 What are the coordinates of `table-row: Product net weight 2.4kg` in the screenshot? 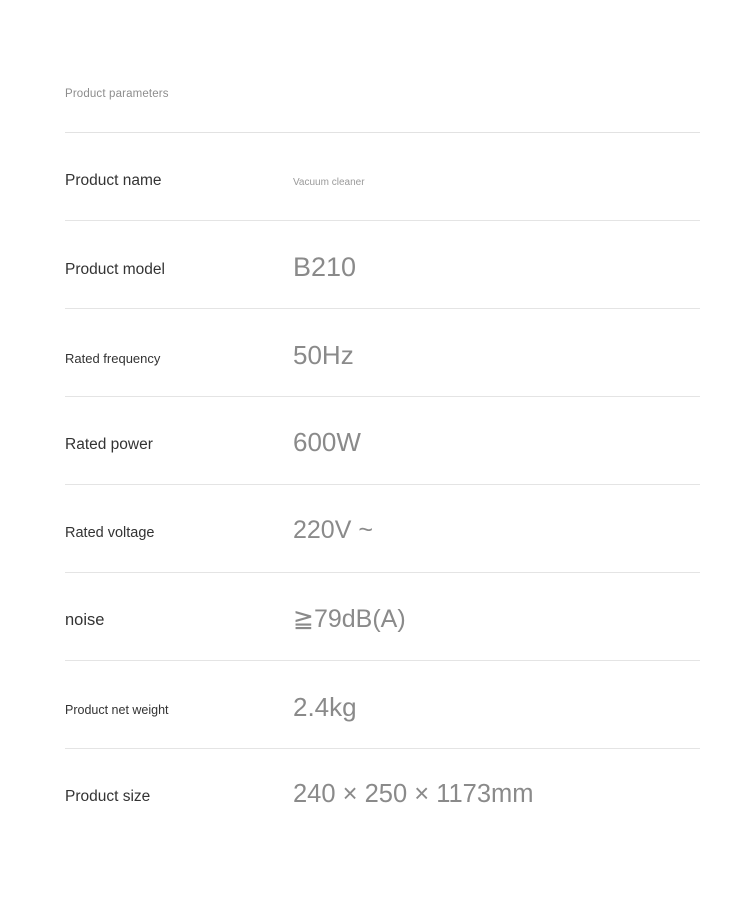 It's located at (382, 704).